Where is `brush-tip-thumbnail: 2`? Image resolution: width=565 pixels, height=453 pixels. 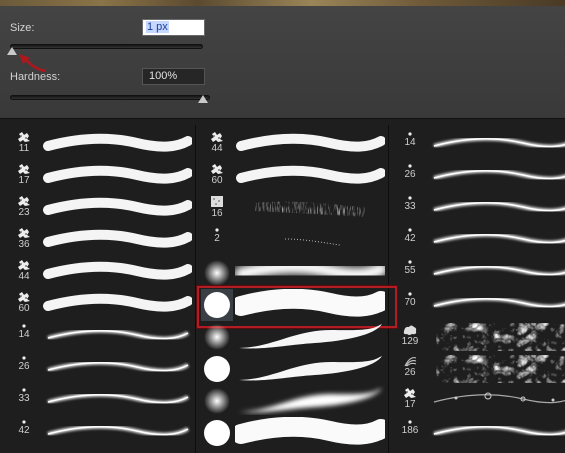 brush-tip-thumbnail: 2 is located at coordinates (217, 241).